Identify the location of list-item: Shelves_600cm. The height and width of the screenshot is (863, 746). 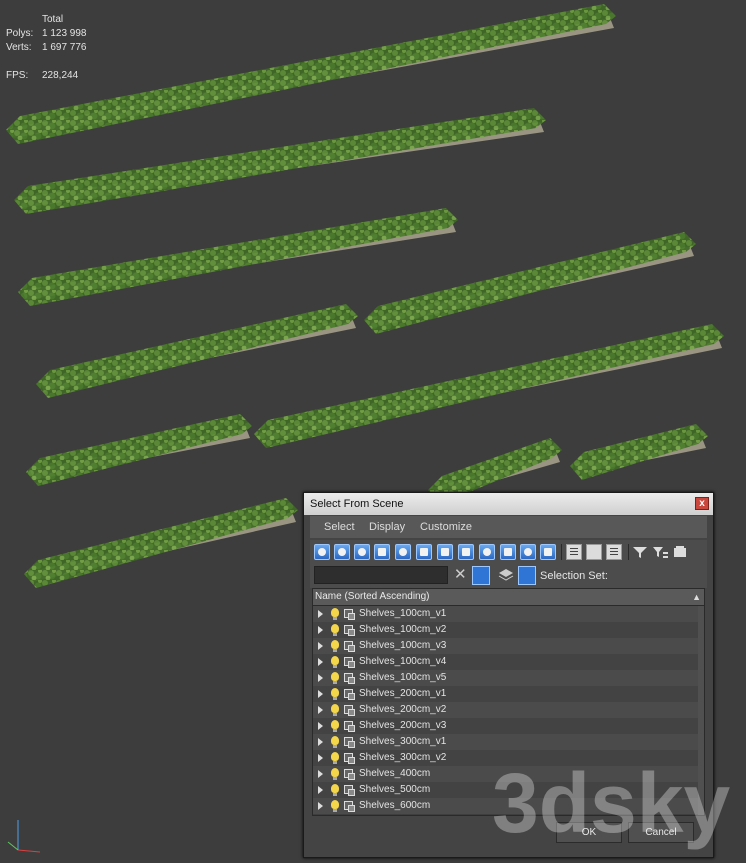
(505, 806).